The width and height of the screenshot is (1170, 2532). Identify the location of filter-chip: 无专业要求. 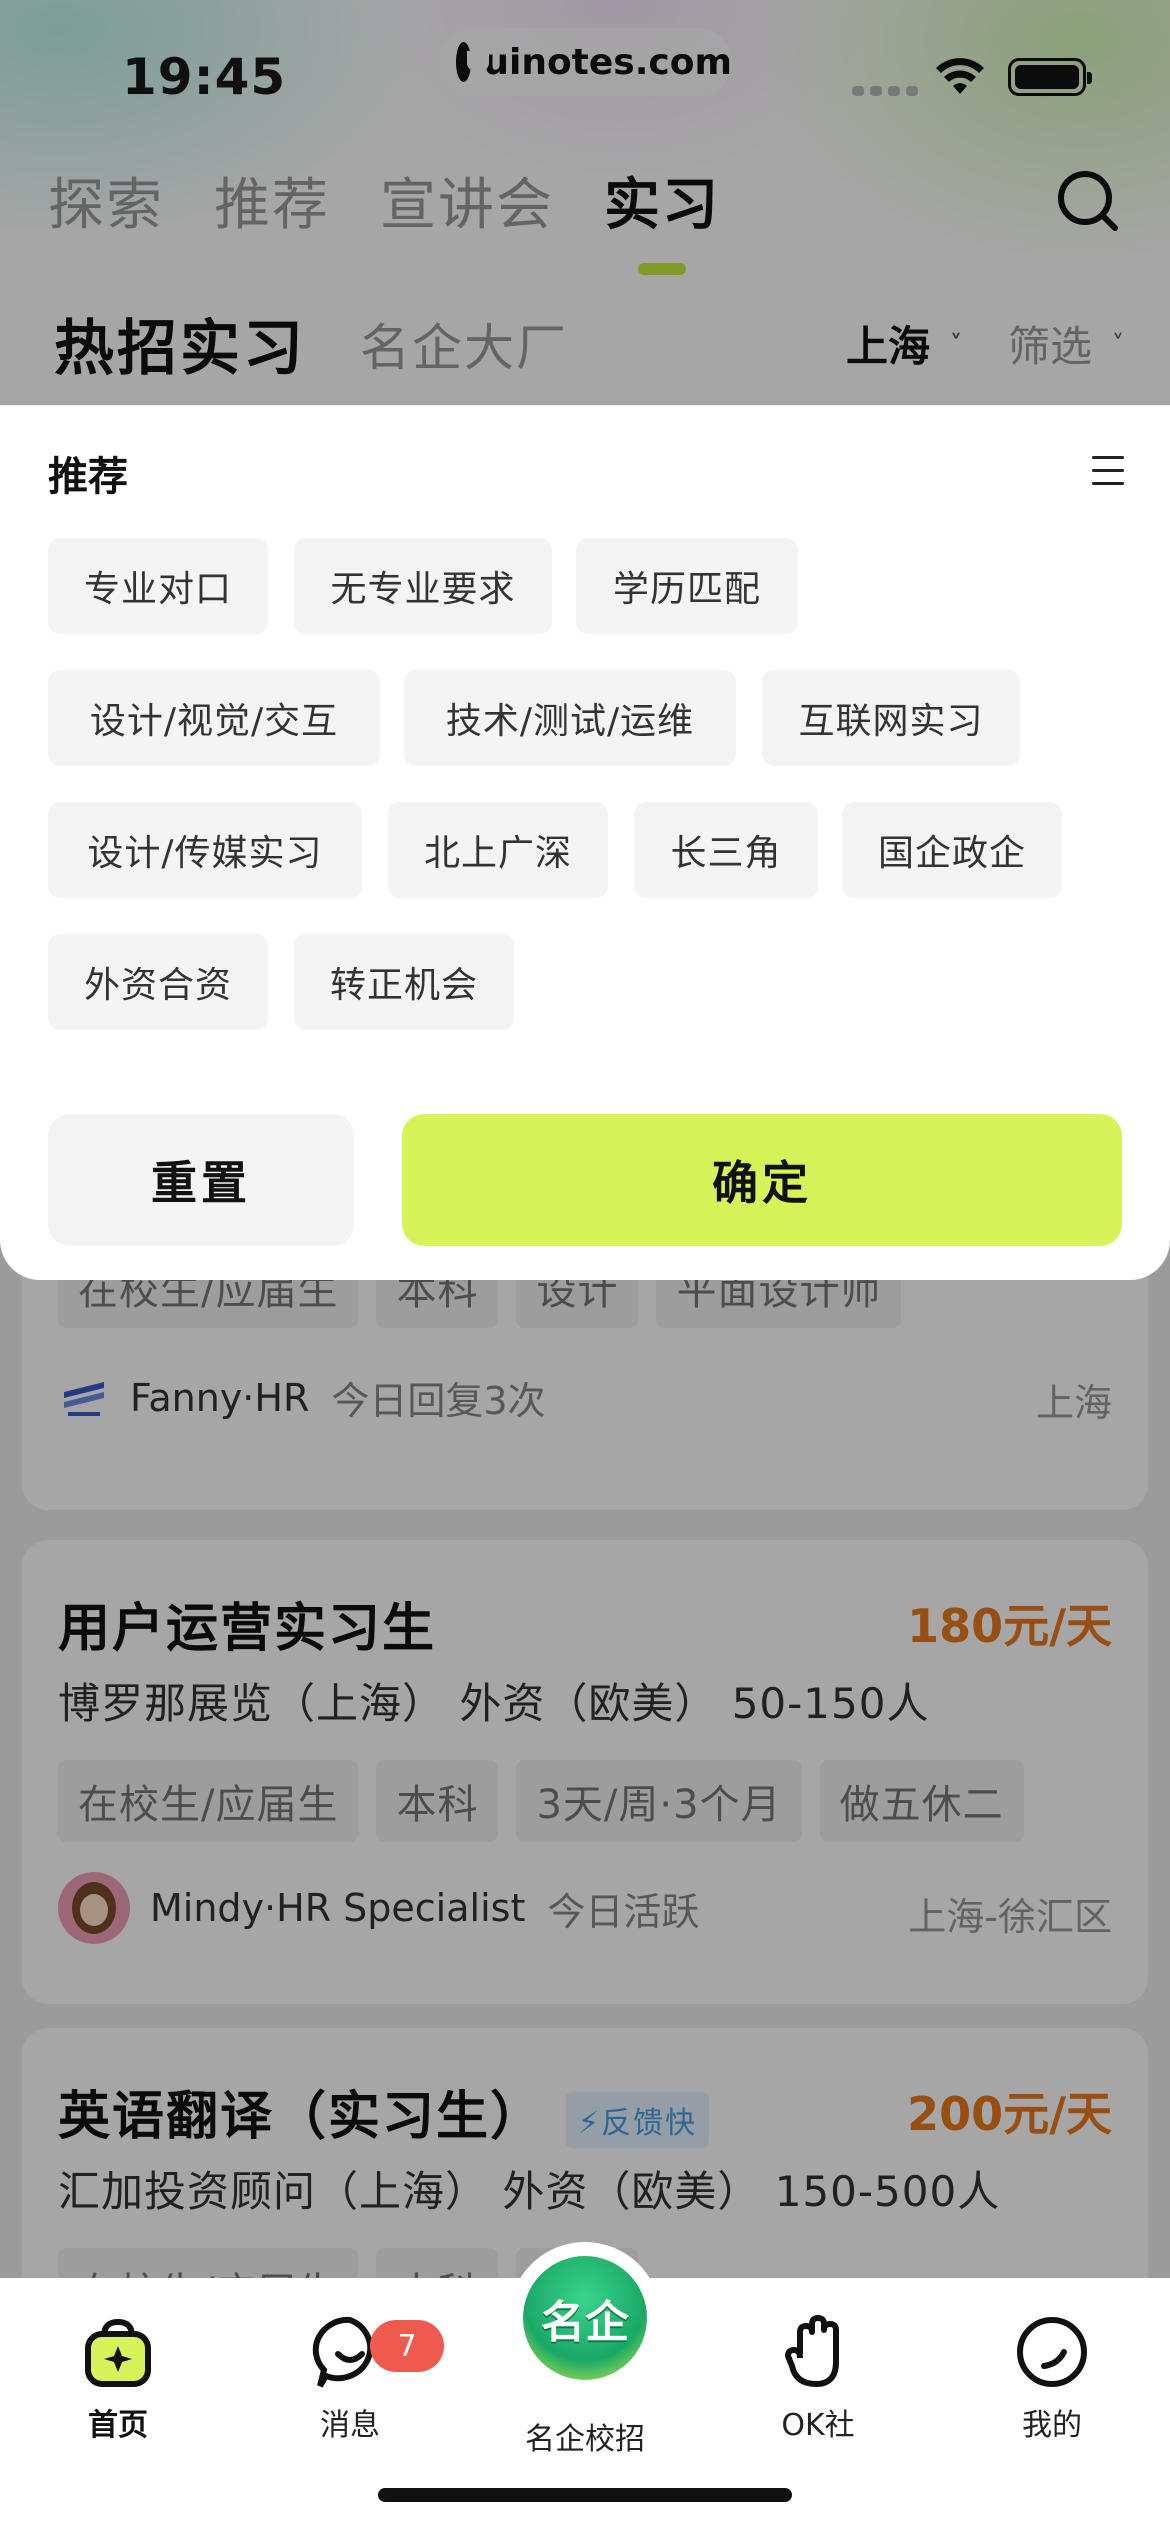
(423, 586).